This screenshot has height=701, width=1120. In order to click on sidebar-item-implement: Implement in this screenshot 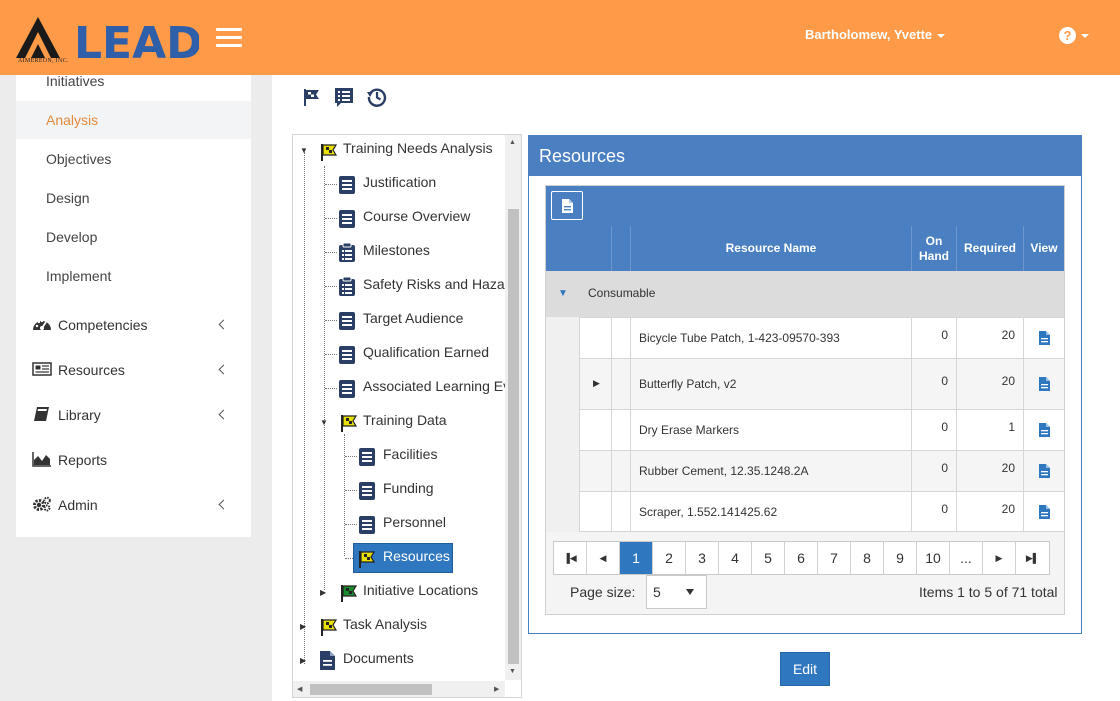, I will do `click(133, 276)`.